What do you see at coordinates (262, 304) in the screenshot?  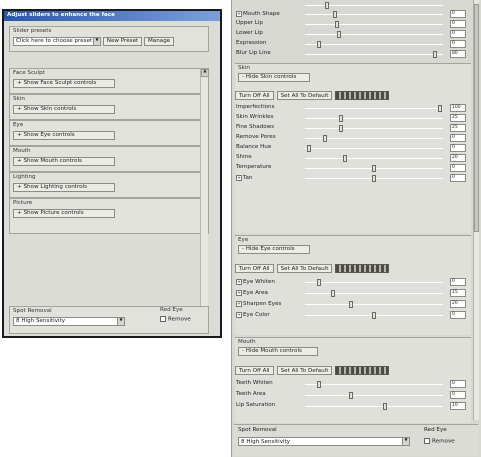 I see `slider-label: Sharpen Eyes` at bounding box center [262, 304].